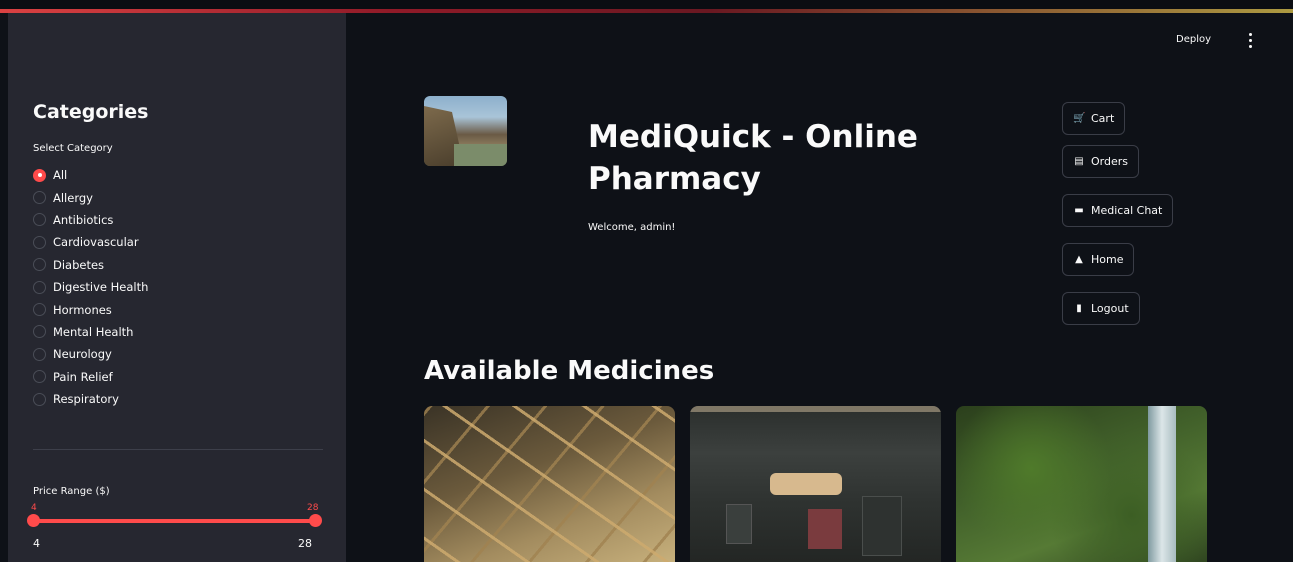  What do you see at coordinates (91, 112) in the screenshot?
I see `sidebar-title: Categories` at bounding box center [91, 112].